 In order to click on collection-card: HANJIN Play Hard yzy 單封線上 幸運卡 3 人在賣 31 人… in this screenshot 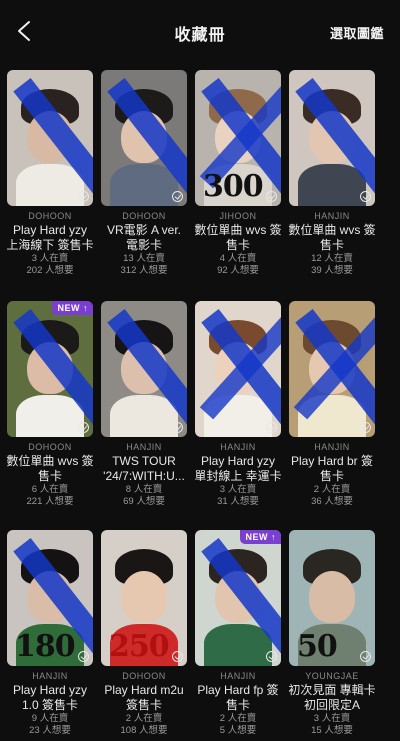, I will do `click(238, 404)`.